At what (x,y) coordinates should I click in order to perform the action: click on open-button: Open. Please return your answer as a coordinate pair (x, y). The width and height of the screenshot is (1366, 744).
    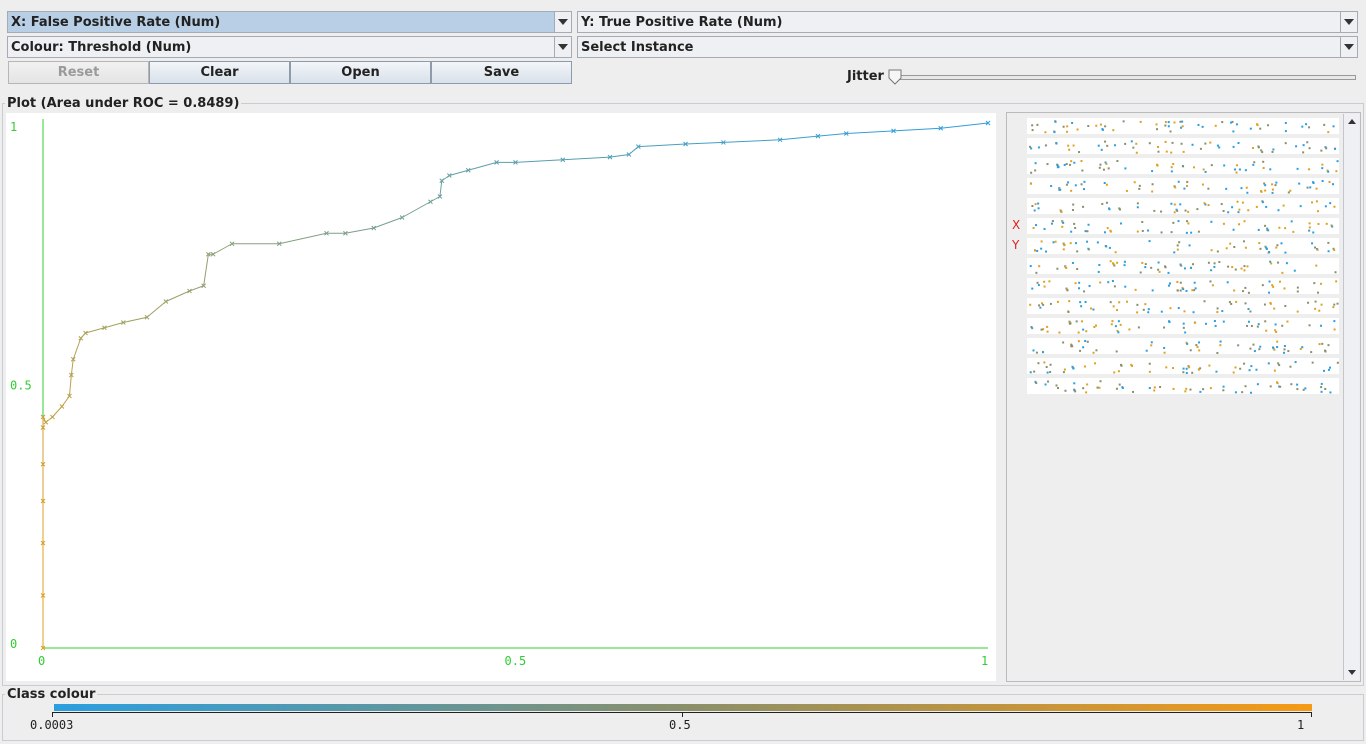
    Looking at the image, I should click on (360, 72).